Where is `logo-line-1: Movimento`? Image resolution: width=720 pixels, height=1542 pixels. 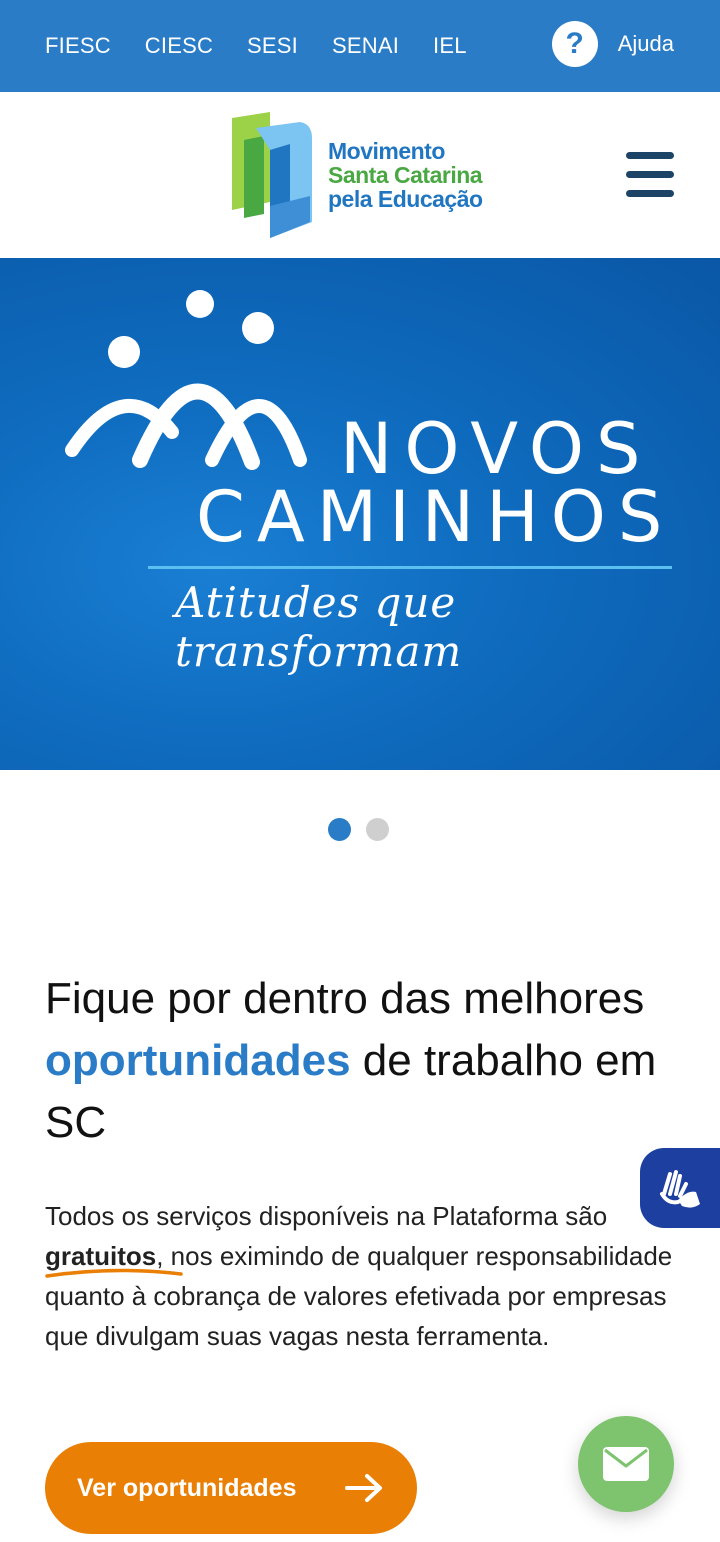 logo-line-1: Movimento is located at coordinates (386, 151).